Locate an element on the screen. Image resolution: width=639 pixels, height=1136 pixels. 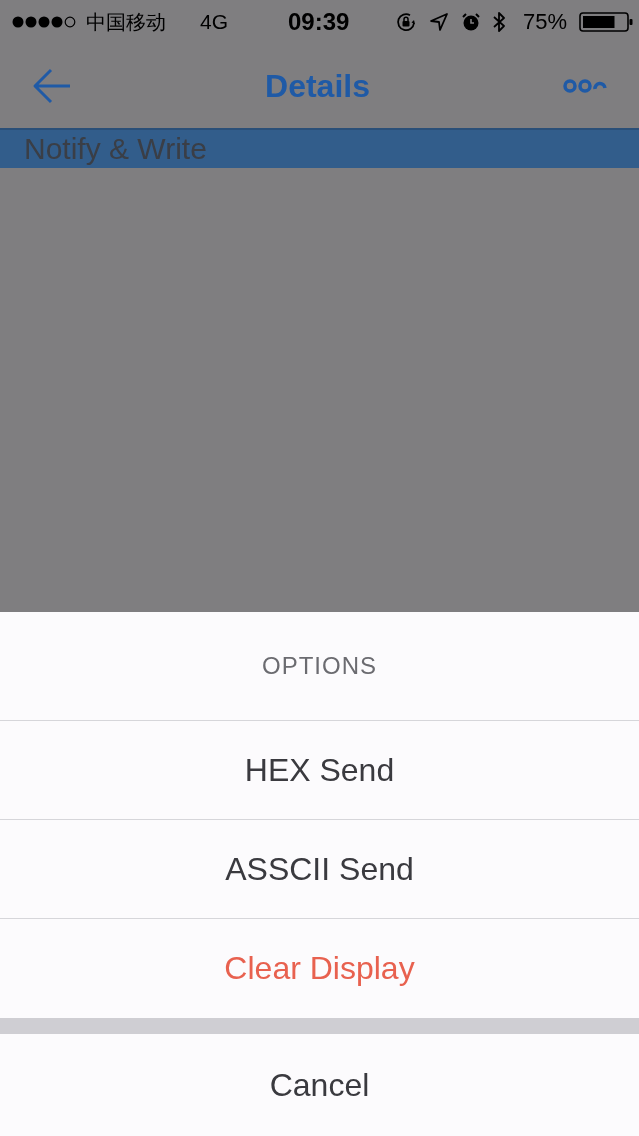
status-time: 09:39 is located at coordinates (319, 22).